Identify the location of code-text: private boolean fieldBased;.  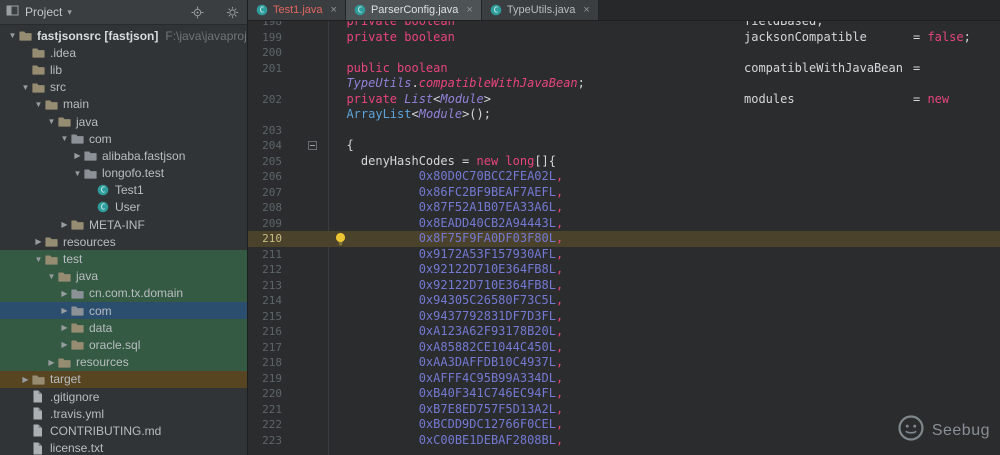
(666, 25).